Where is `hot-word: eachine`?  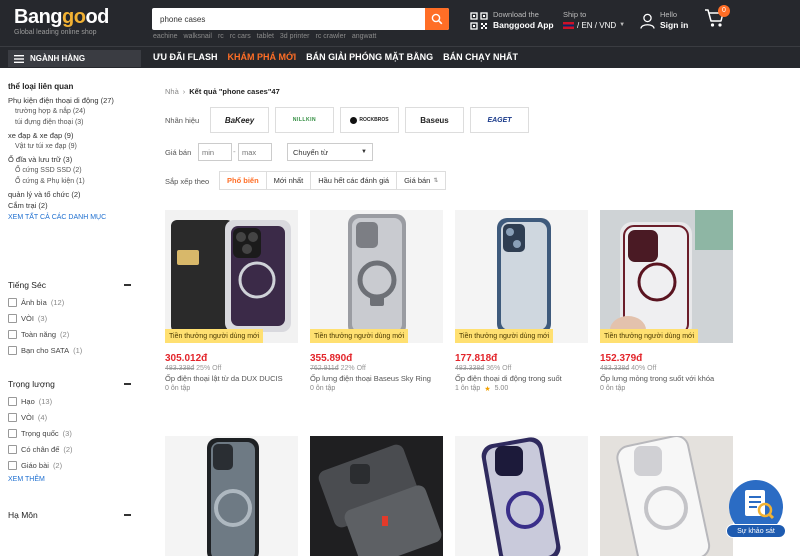 hot-word: eachine is located at coordinates (165, 36).